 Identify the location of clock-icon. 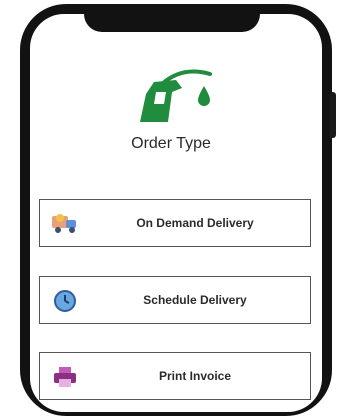
(65, 301).